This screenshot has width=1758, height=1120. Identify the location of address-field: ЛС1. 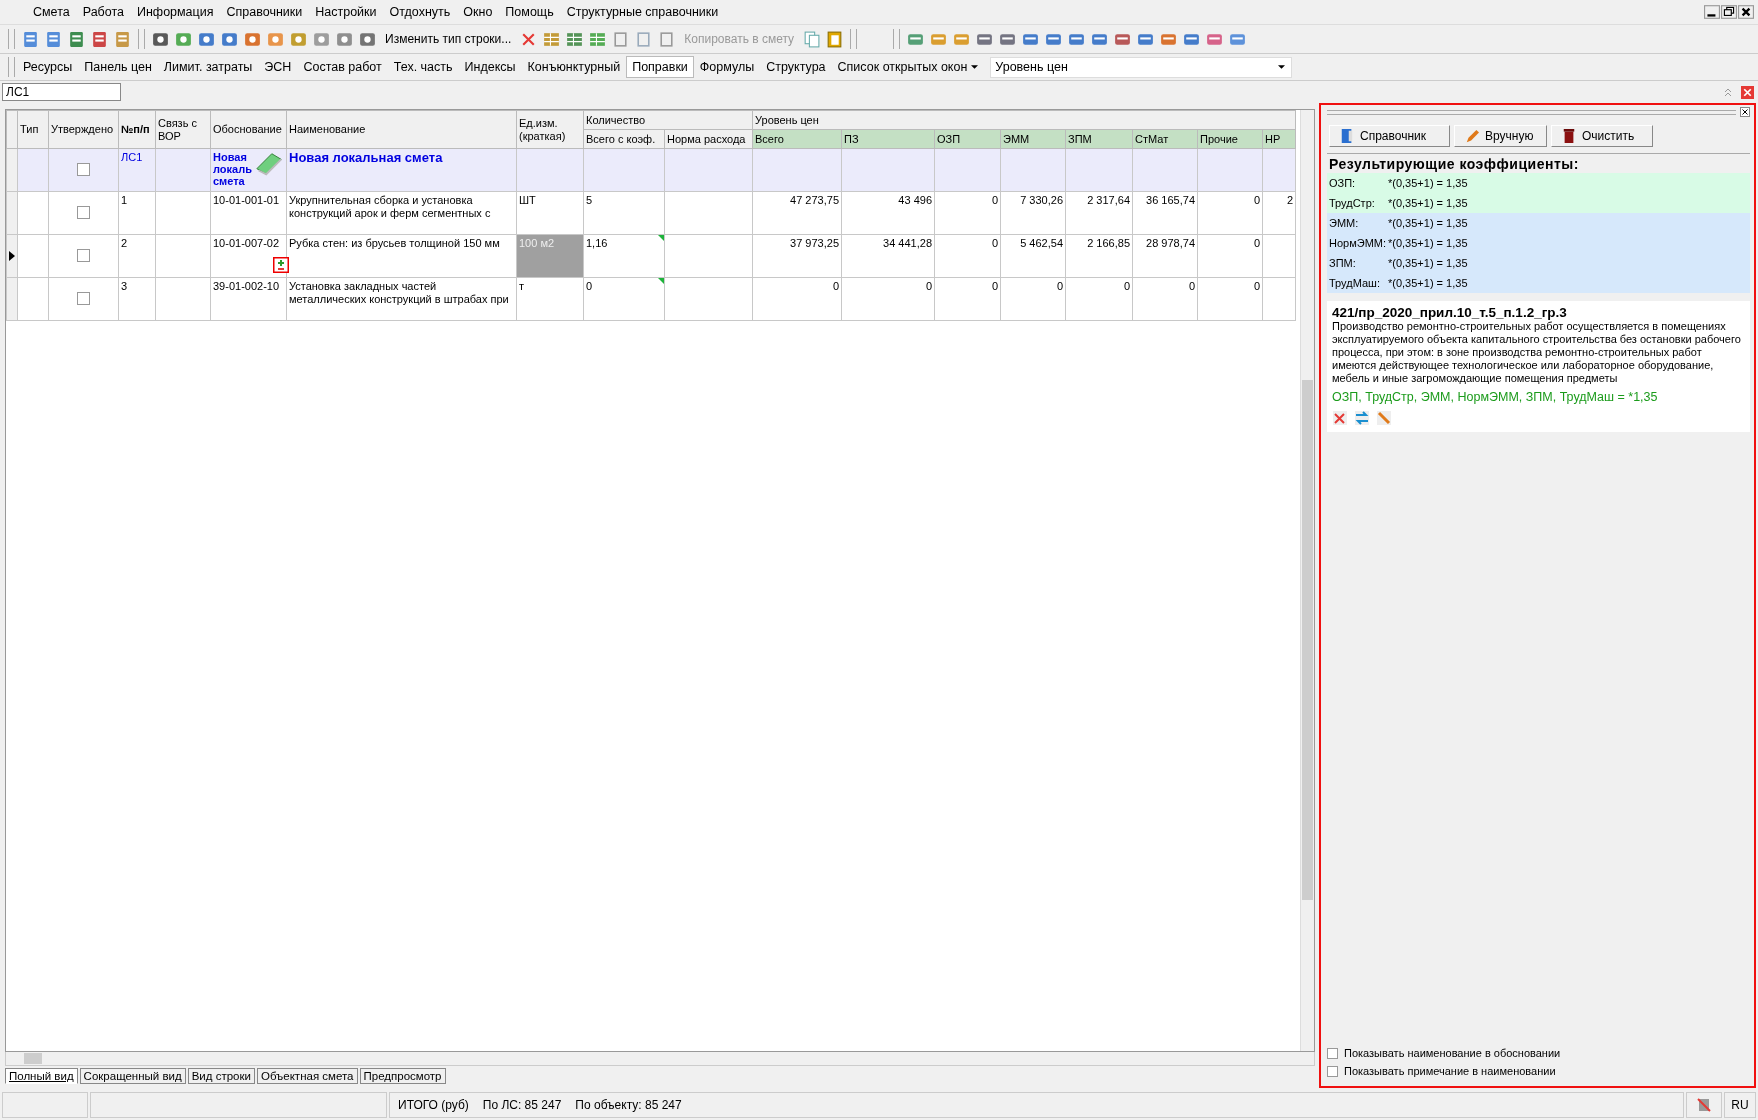
(61, 92).